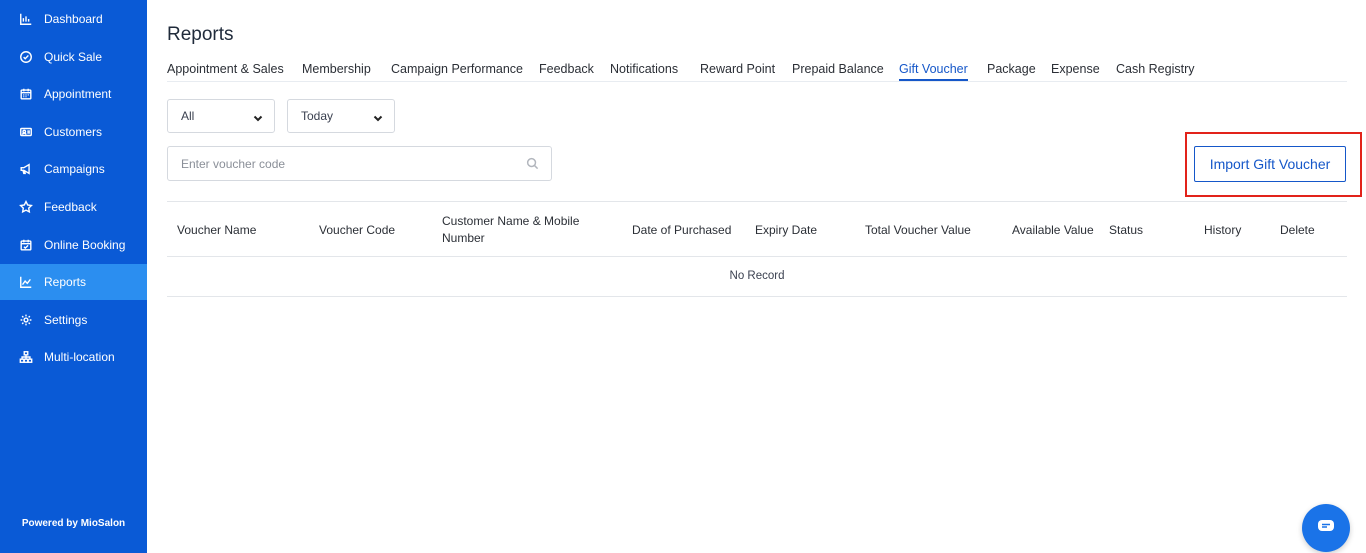 The height and width of the screenshot is (553, 1366). I want to click on sidebar-item-label: Multi-location, so click(79, 357).